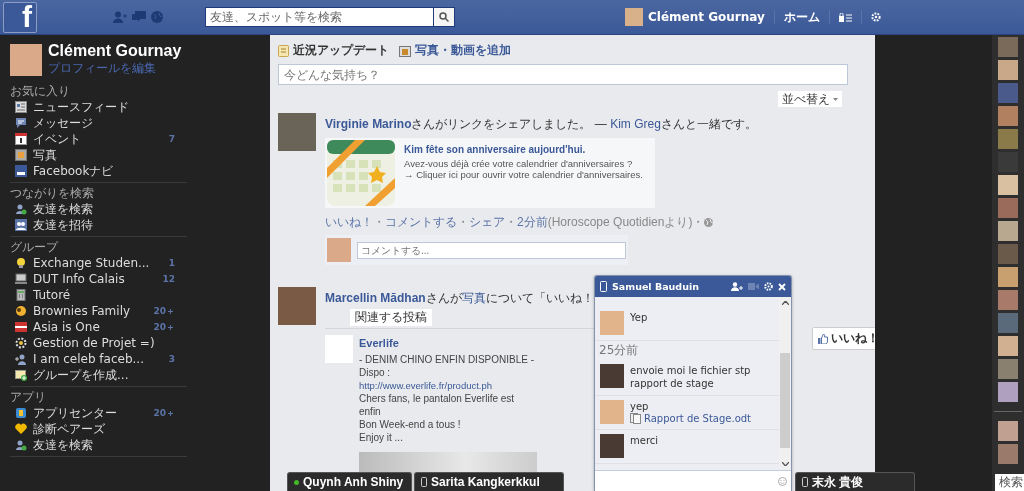 Image resolution: width=1024 pixels, height=491 pixels. Describe the element at coordinates (753, 286) in the screenshot. I see `video-camera-icon` at that location.